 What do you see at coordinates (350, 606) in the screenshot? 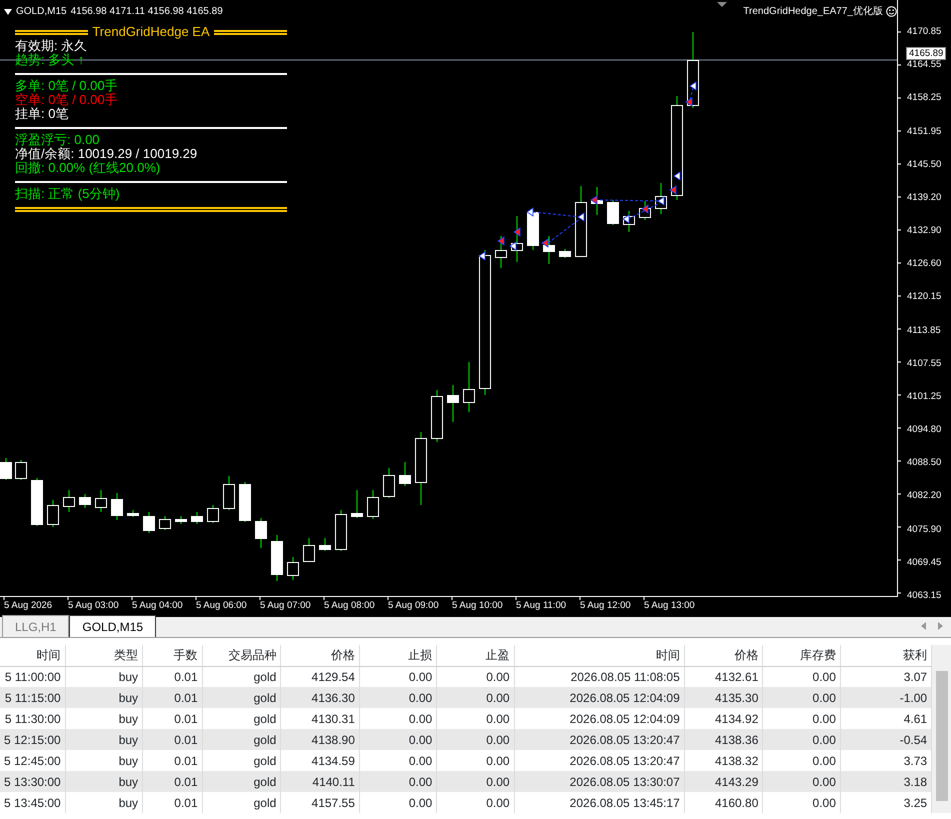
I see `time-label: 5 Aug 08:00` at bounding box center [350, 606].